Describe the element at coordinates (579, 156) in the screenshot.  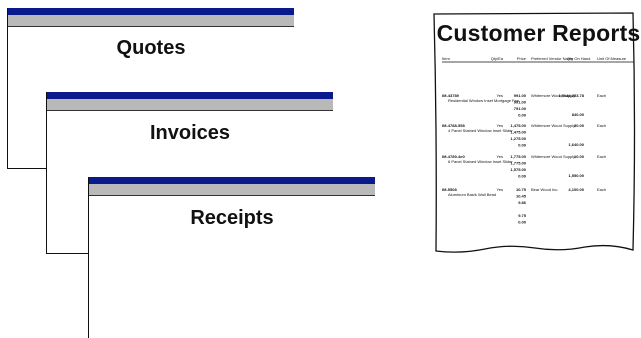
I see `report-item-onhand: 10.00` at that location.